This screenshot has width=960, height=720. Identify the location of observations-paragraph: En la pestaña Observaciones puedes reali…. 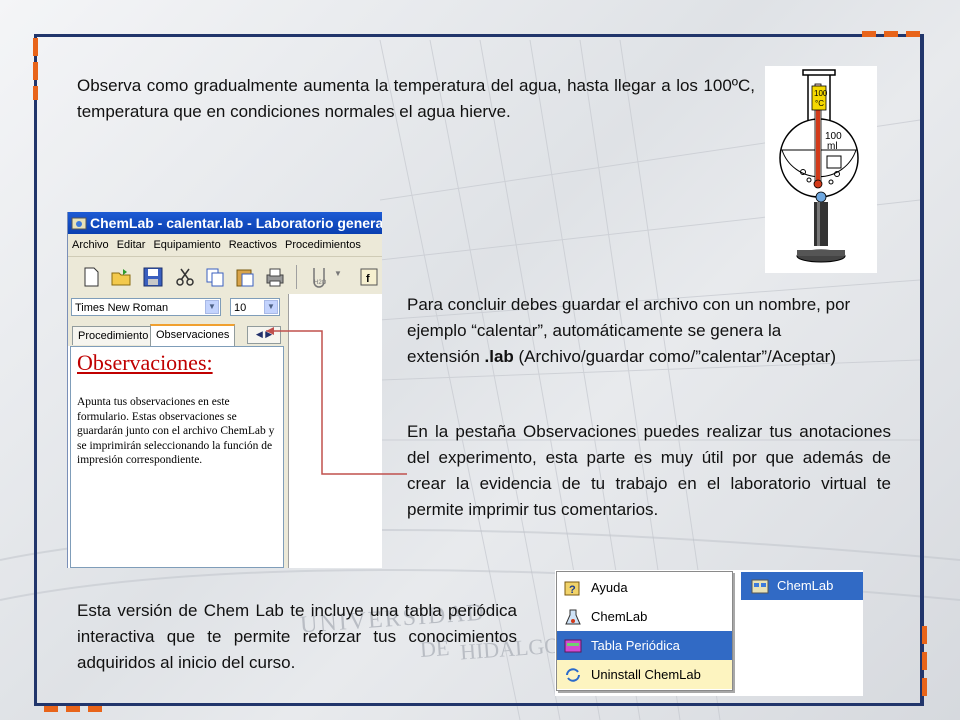
(649, 470).